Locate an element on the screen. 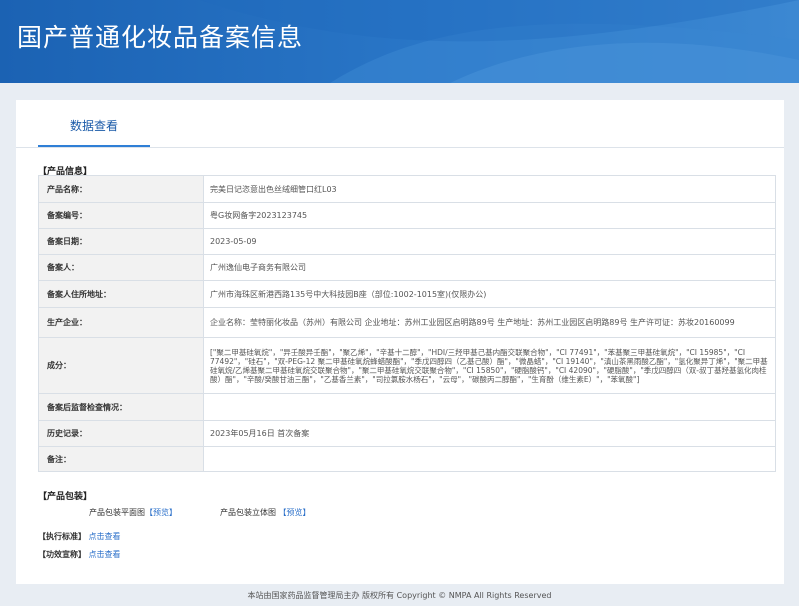 The width and height of the screenshot is (799, 606). record-date-label: 备案日期： is located at coordinates (121, 241).